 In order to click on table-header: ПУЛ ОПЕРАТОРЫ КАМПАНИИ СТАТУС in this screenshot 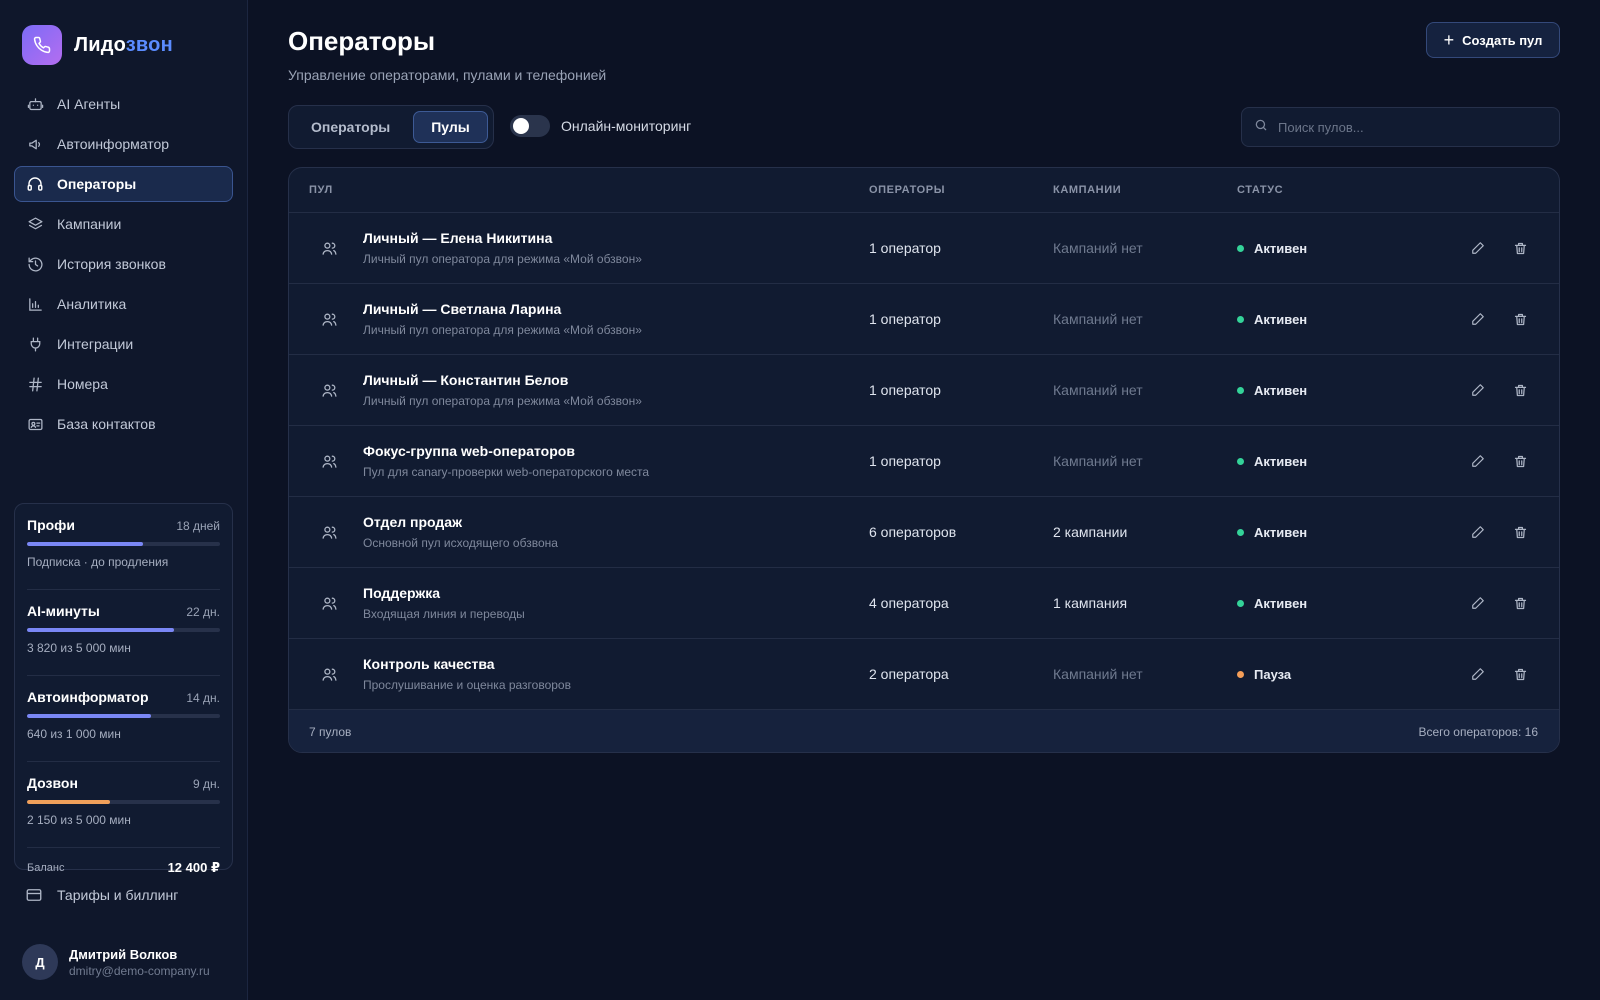, I will do `click(924, 190)`.